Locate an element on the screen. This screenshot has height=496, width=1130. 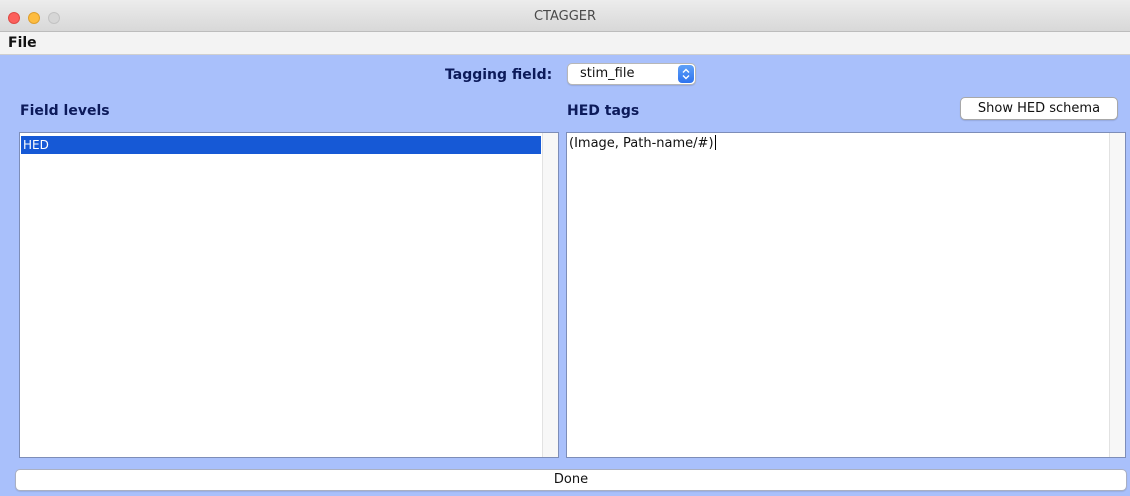
field-levels-scrollbar is located at coordinates (550, 295).